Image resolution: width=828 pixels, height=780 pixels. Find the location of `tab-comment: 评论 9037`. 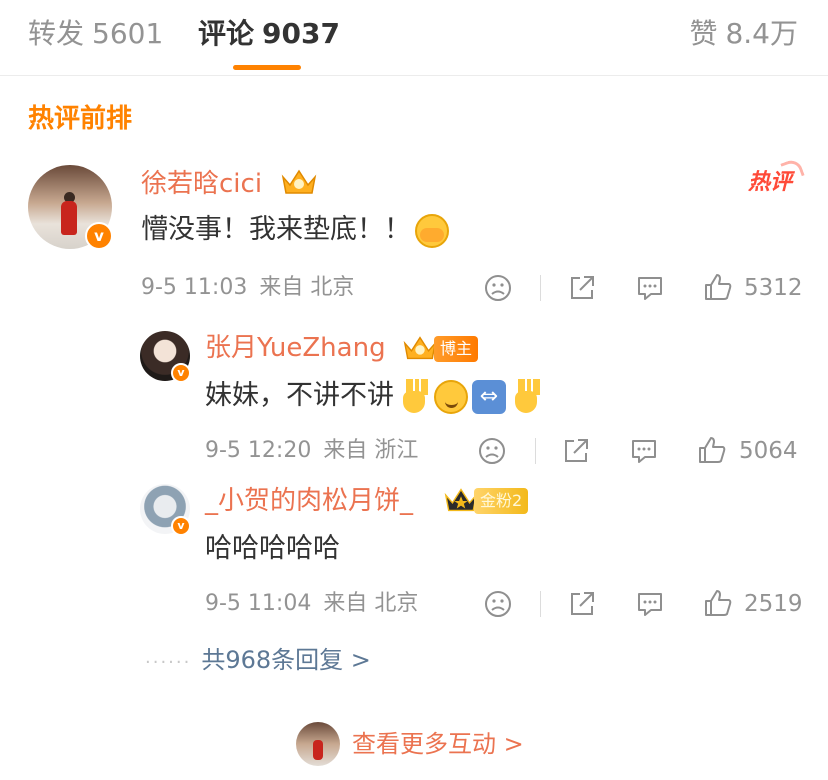

tab-comment: 评论 9037 is located at coordinates (269, 34).